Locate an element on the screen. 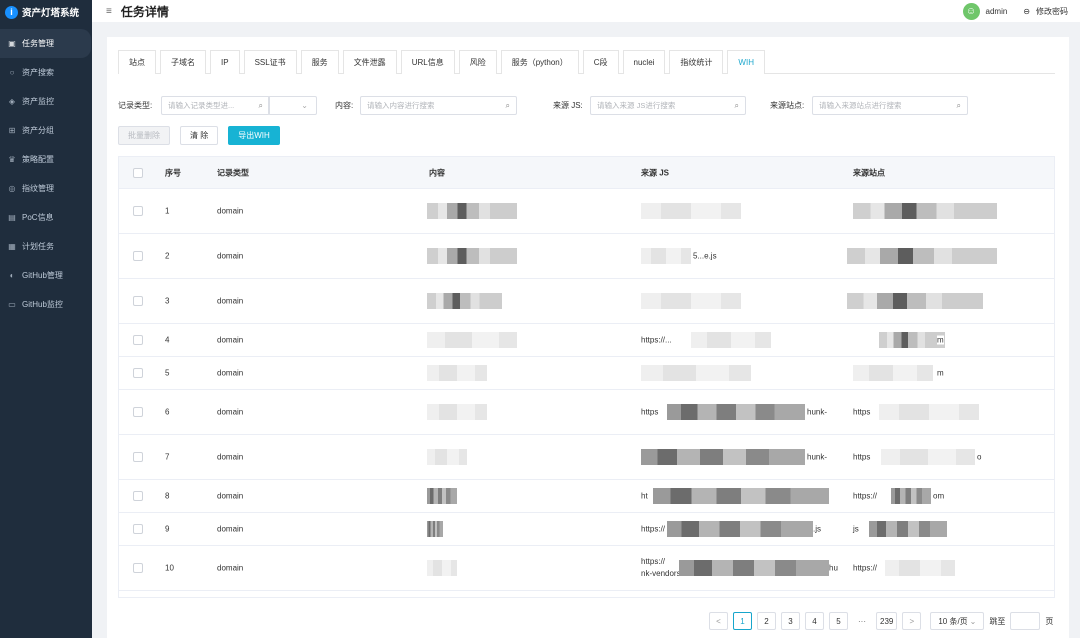 The height and width of the screenshot is (638, 1080). sidebar-item-policy-config: ♛ 策略配置 is located at coordinates (46, 159).